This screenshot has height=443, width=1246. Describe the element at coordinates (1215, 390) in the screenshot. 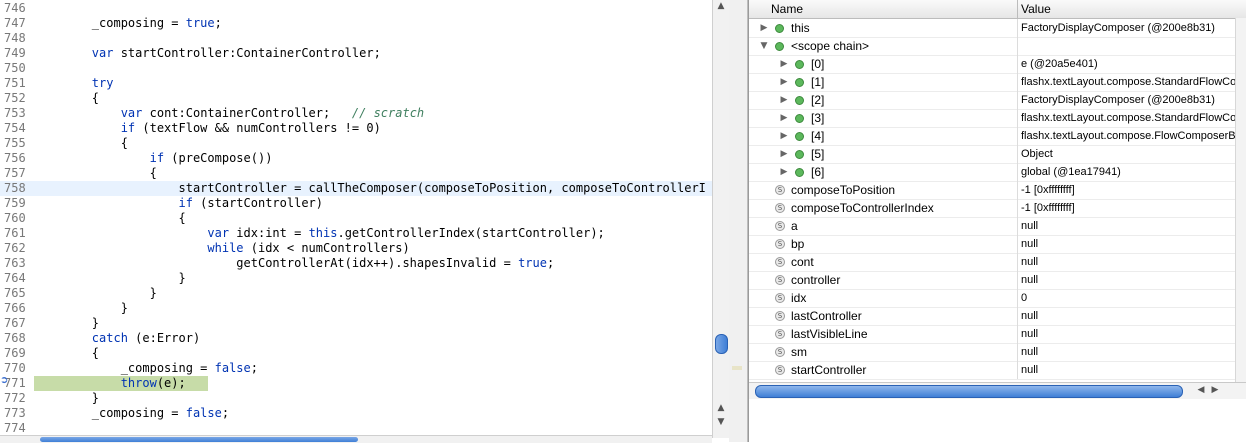

I see `scroll-right-arrow-icon: ▶` at that location.